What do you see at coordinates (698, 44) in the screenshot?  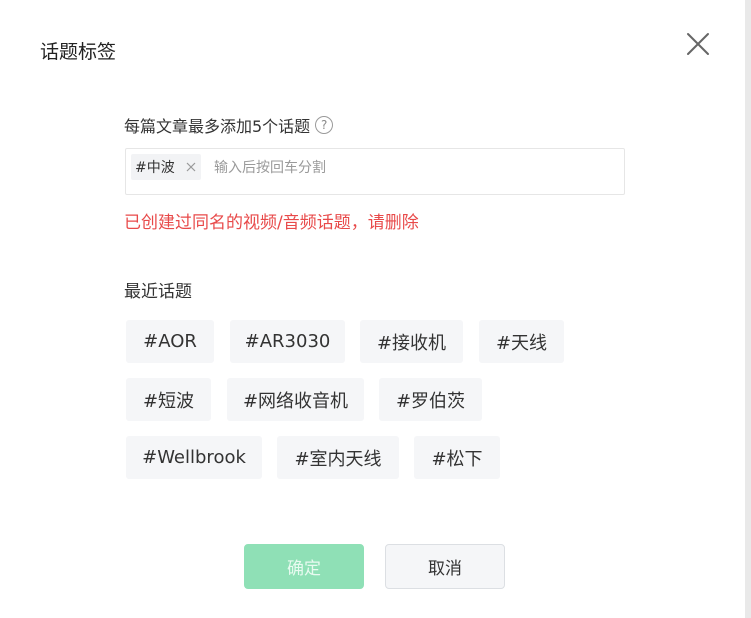 I see `close-icon` at bounding box center [698, 44].